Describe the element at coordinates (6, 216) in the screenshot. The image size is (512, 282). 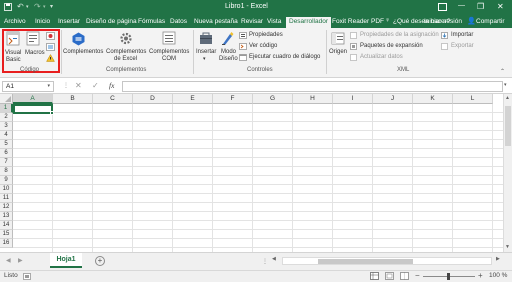
I see `row-header-13: 13` at that location.